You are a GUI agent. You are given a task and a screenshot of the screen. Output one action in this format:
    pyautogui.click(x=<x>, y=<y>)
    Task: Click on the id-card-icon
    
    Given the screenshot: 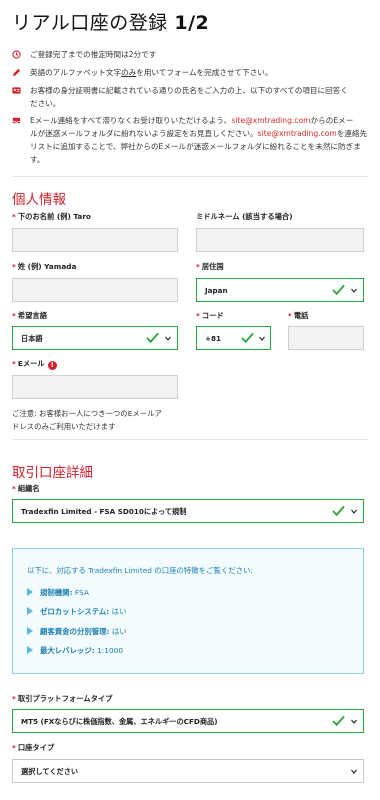 What is the action you would take?
    pyautogui.click(x=16, y=90)
    